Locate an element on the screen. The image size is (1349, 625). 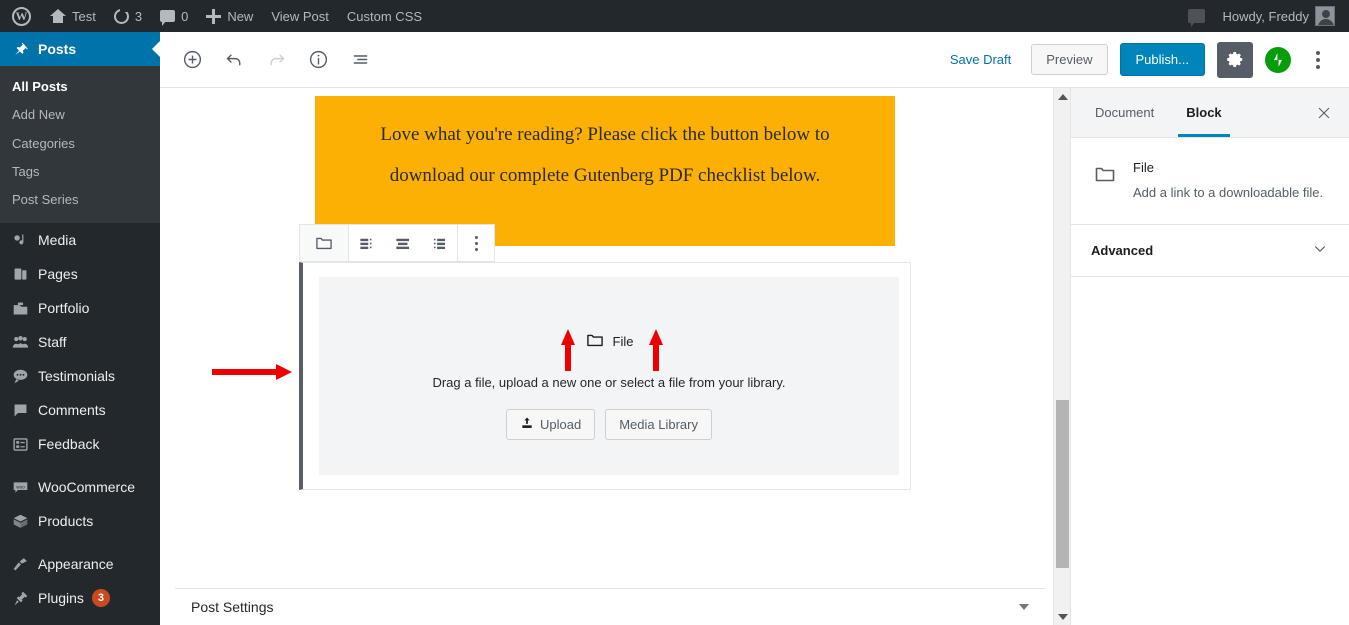
sidebar-item-appearance: Appearance is located at coordinates (80, 564).